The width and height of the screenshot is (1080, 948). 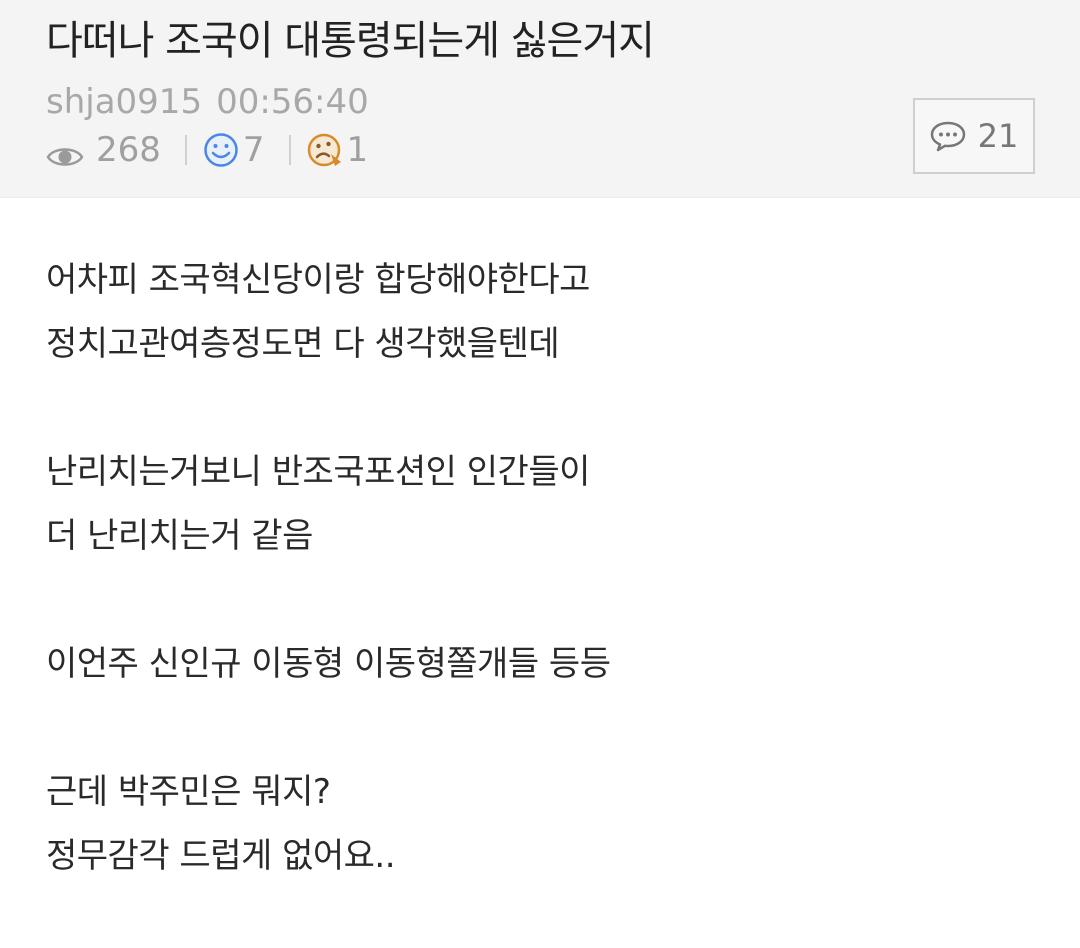 I want to click on author-name: shja0915, so click(x=124, y=102).